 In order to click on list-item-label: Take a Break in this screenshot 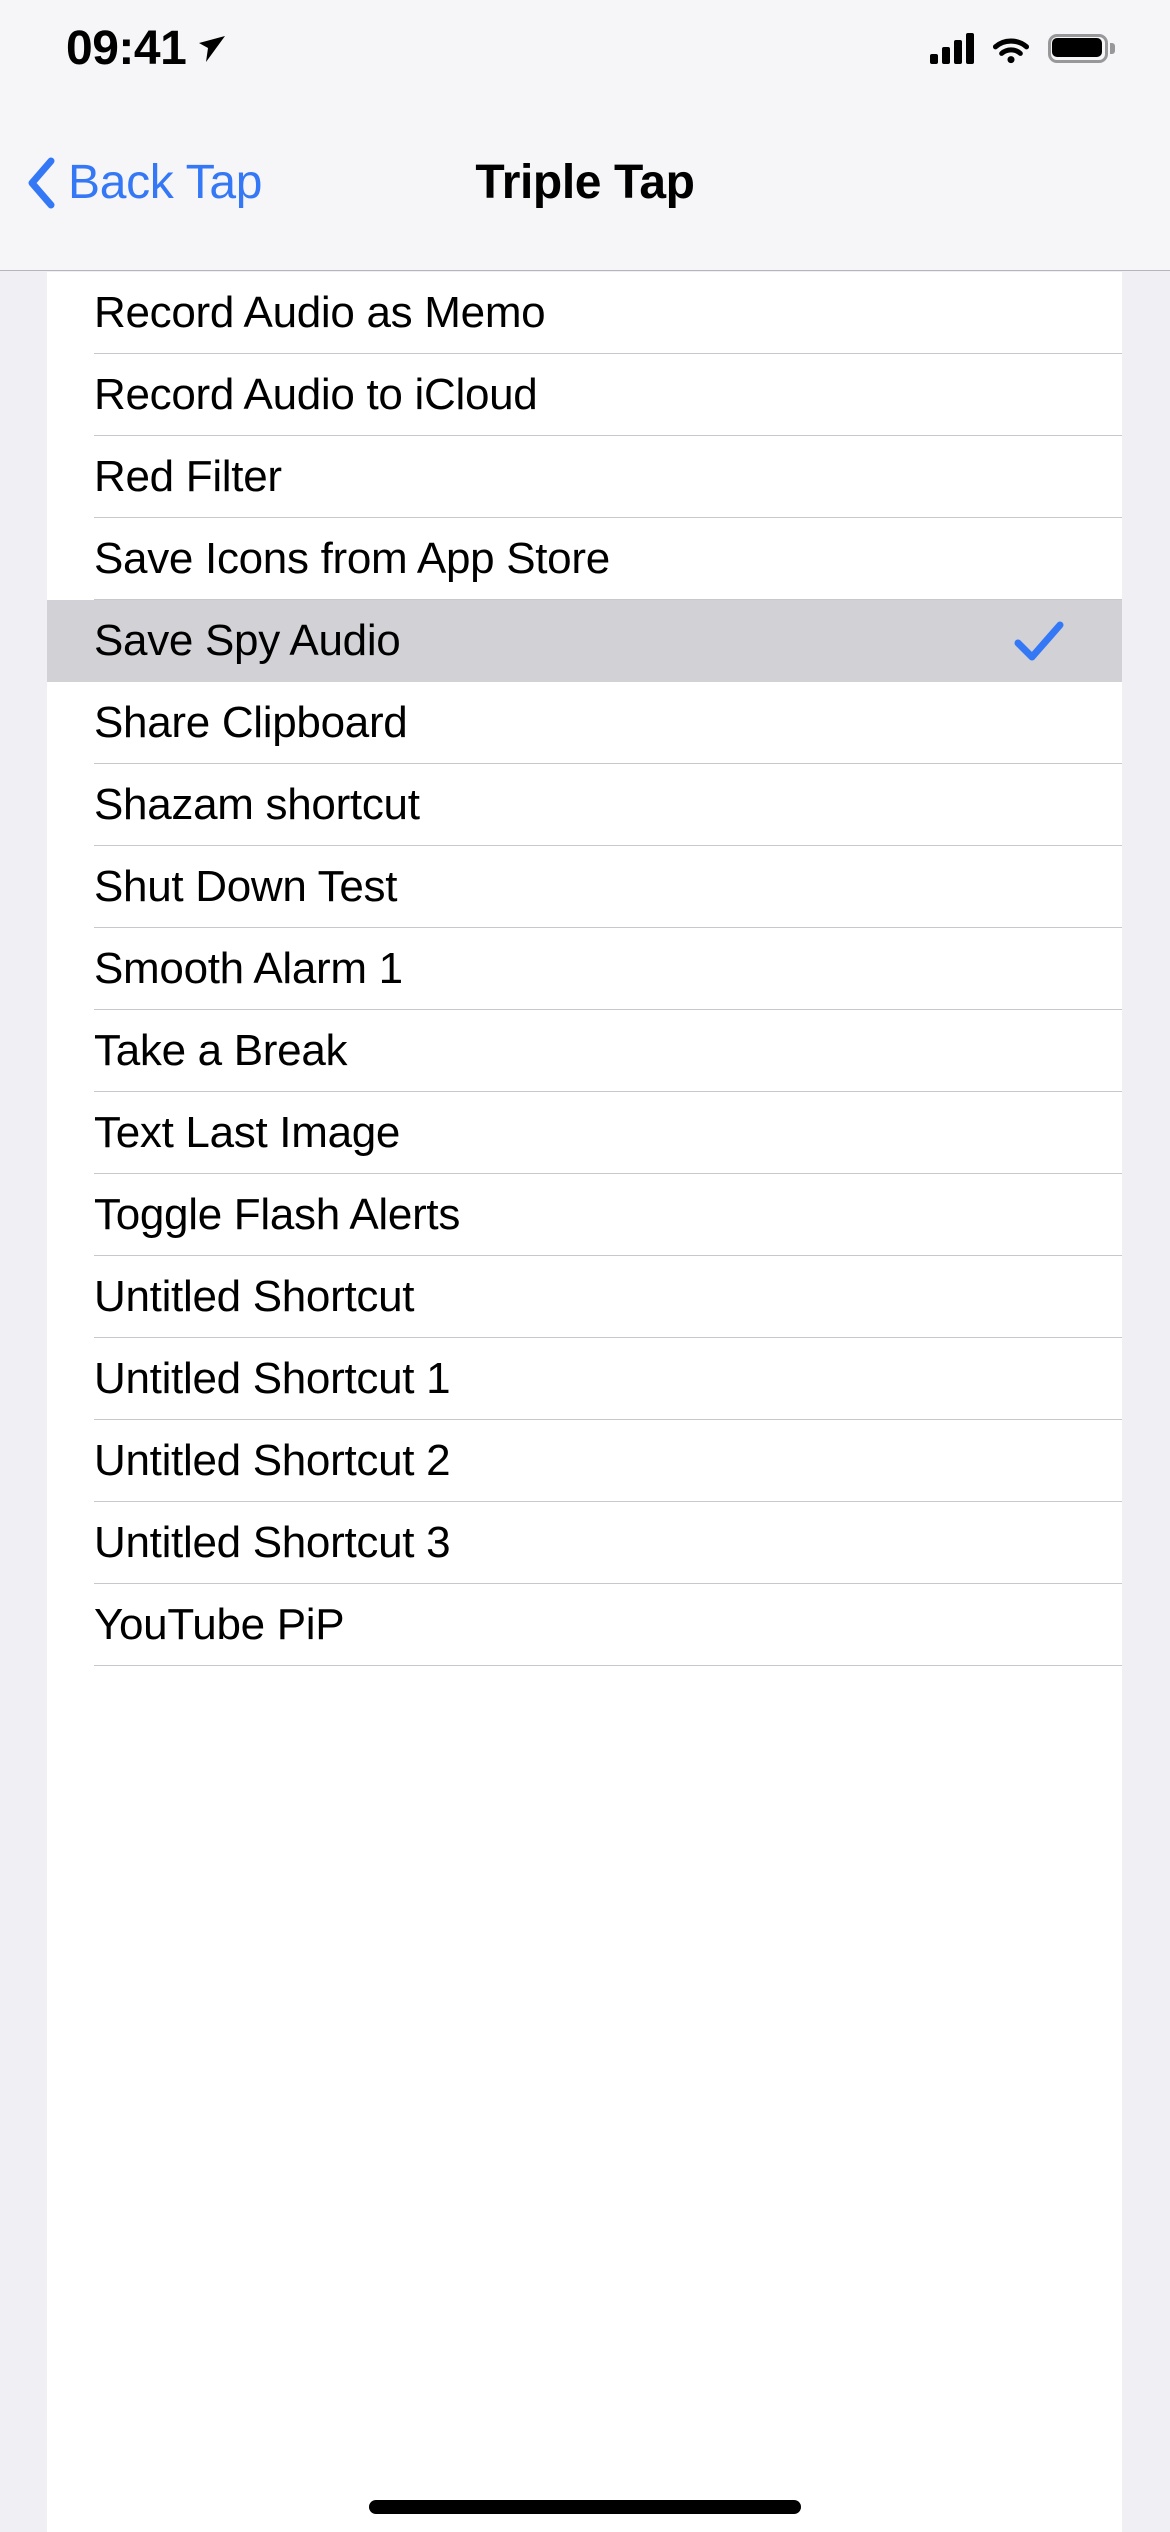, I will do `click(221, 1050)`.